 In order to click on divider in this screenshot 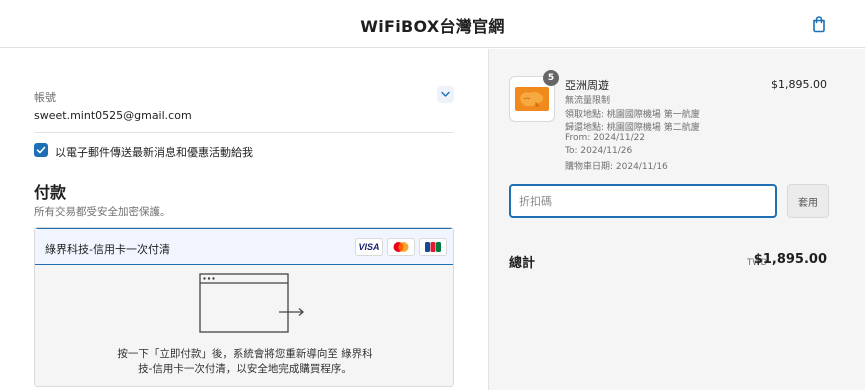, I will do `click(244, 132)`.